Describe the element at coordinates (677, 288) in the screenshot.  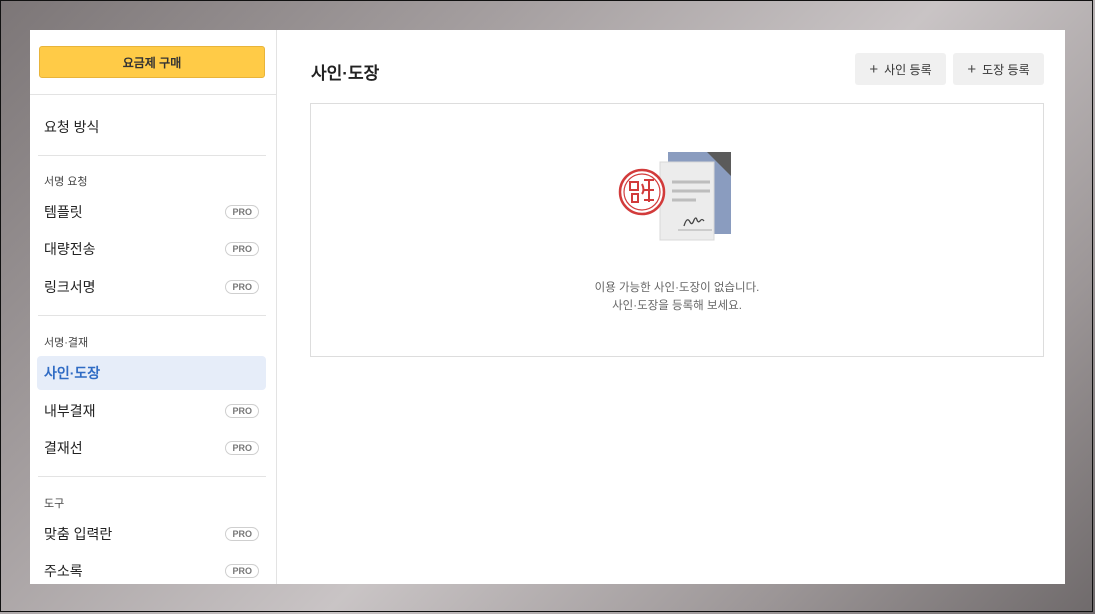
I see `empty-message-line1: 이용 가능한 사인·도장이 없습니다.` at that location.